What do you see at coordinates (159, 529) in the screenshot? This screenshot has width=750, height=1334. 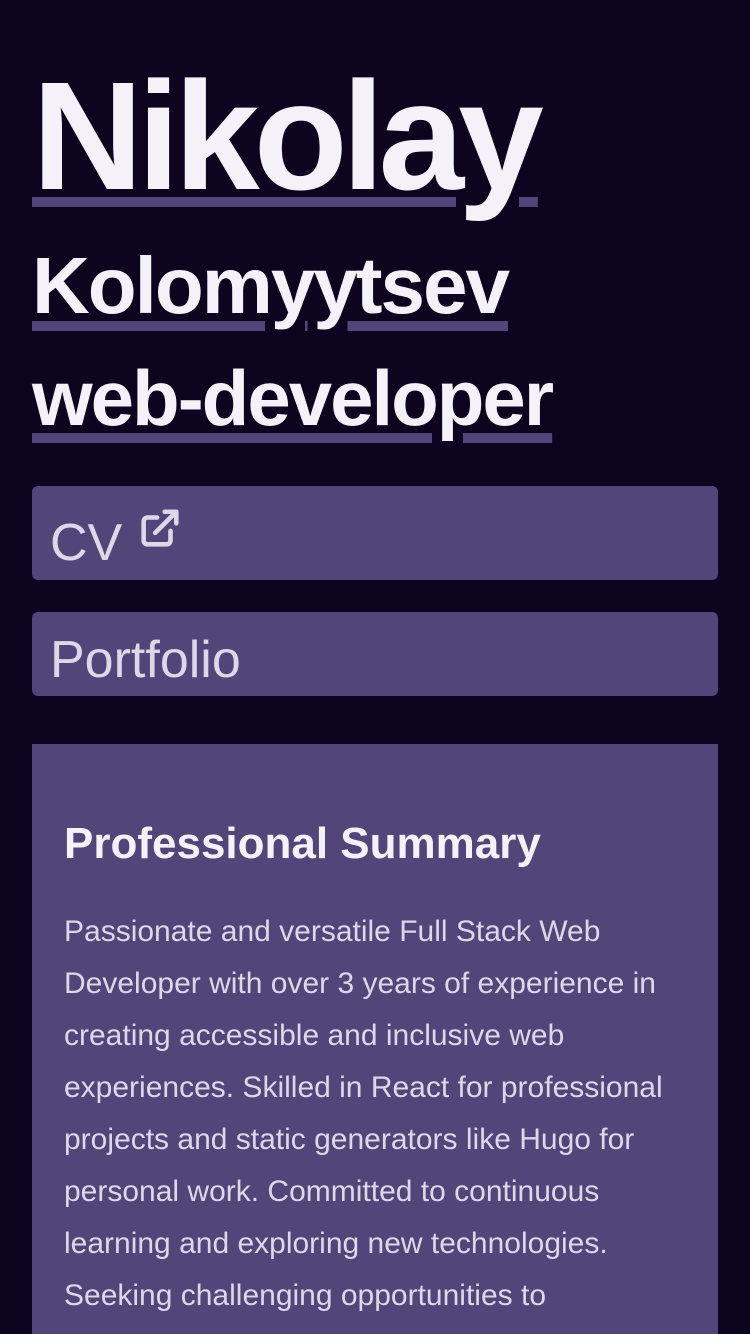 I see `external-link-icon` at bounding box center [159, 529].